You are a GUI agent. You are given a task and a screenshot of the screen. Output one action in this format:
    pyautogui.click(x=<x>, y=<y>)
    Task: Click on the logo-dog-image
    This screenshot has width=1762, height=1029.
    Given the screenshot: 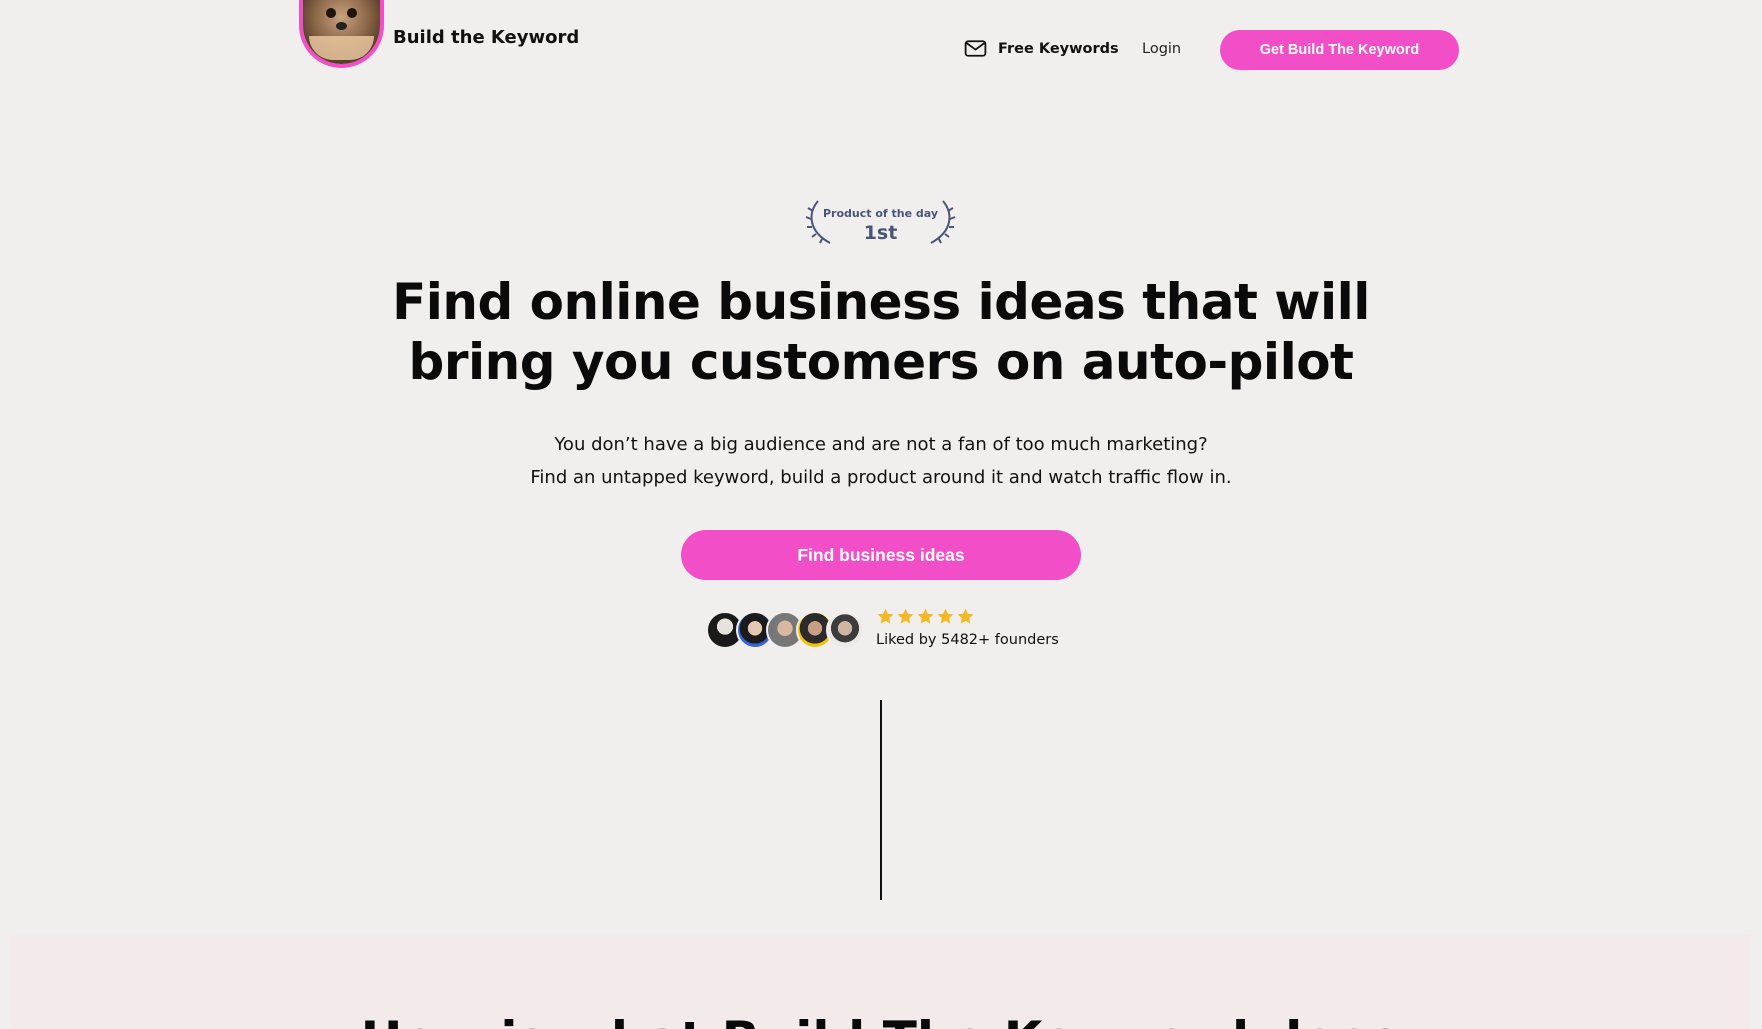 What is the action you would take?
    pyautogui.click(x=341, y=32)
    